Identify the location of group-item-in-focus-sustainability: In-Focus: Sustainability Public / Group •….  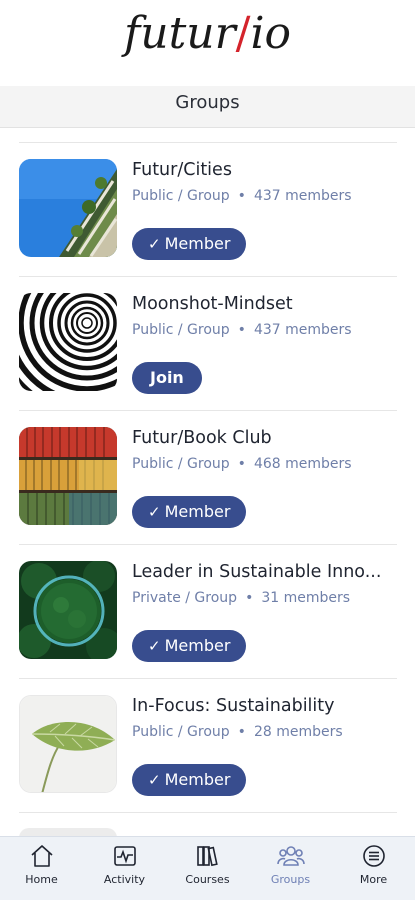
(208, 745).